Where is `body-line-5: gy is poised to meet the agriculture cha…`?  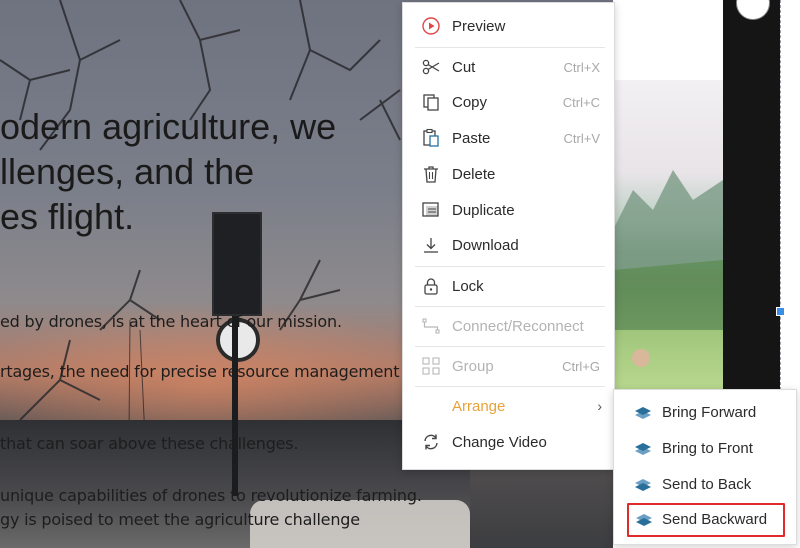 body-line-5: gy is poised to meet the agriculture cha… is located at coordinates (180, 519).